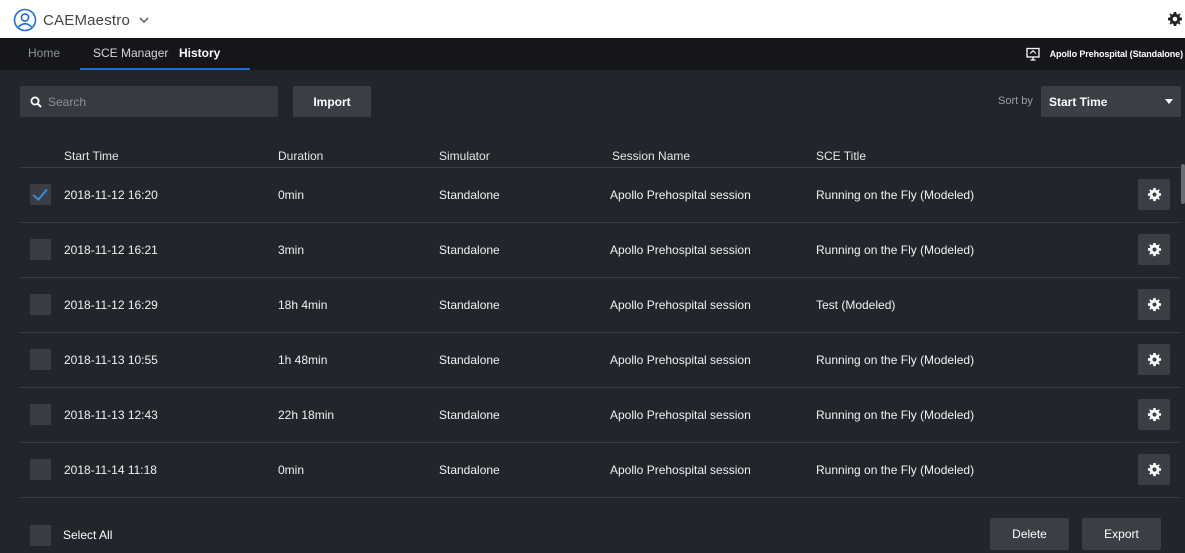  I want to click on search-icon, so click(36, 102).